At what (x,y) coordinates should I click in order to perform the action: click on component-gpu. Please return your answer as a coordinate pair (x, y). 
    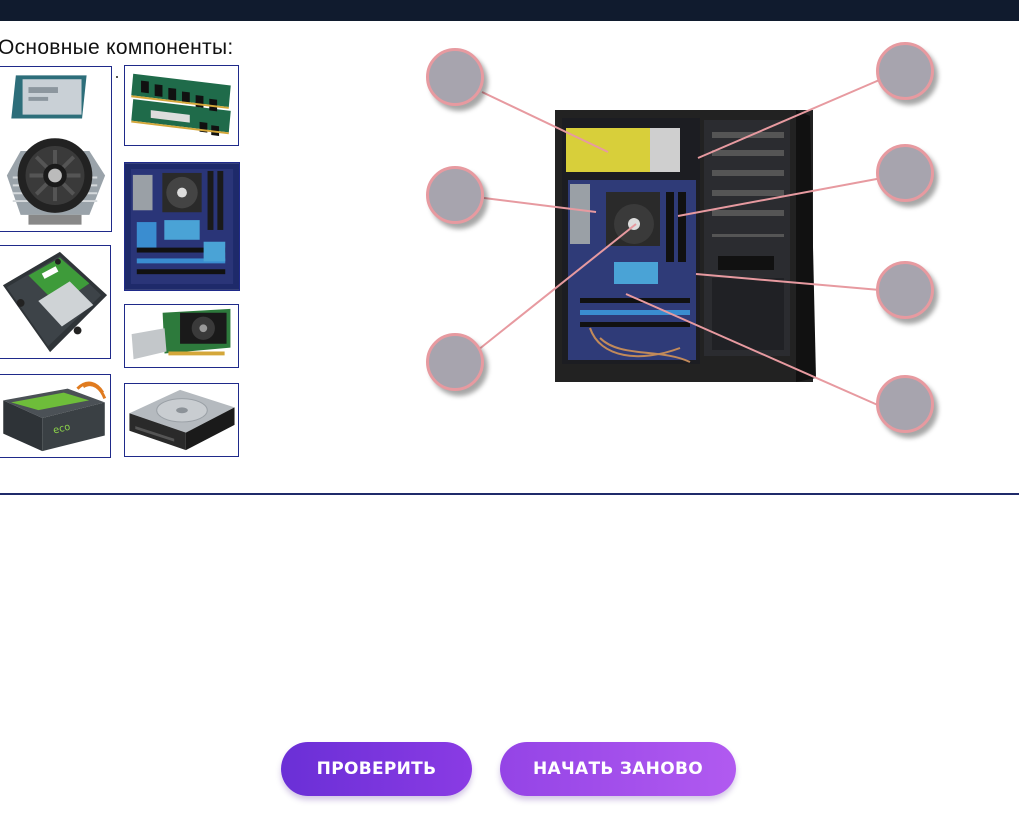
    Looking at the image, I should click on (181, 336).